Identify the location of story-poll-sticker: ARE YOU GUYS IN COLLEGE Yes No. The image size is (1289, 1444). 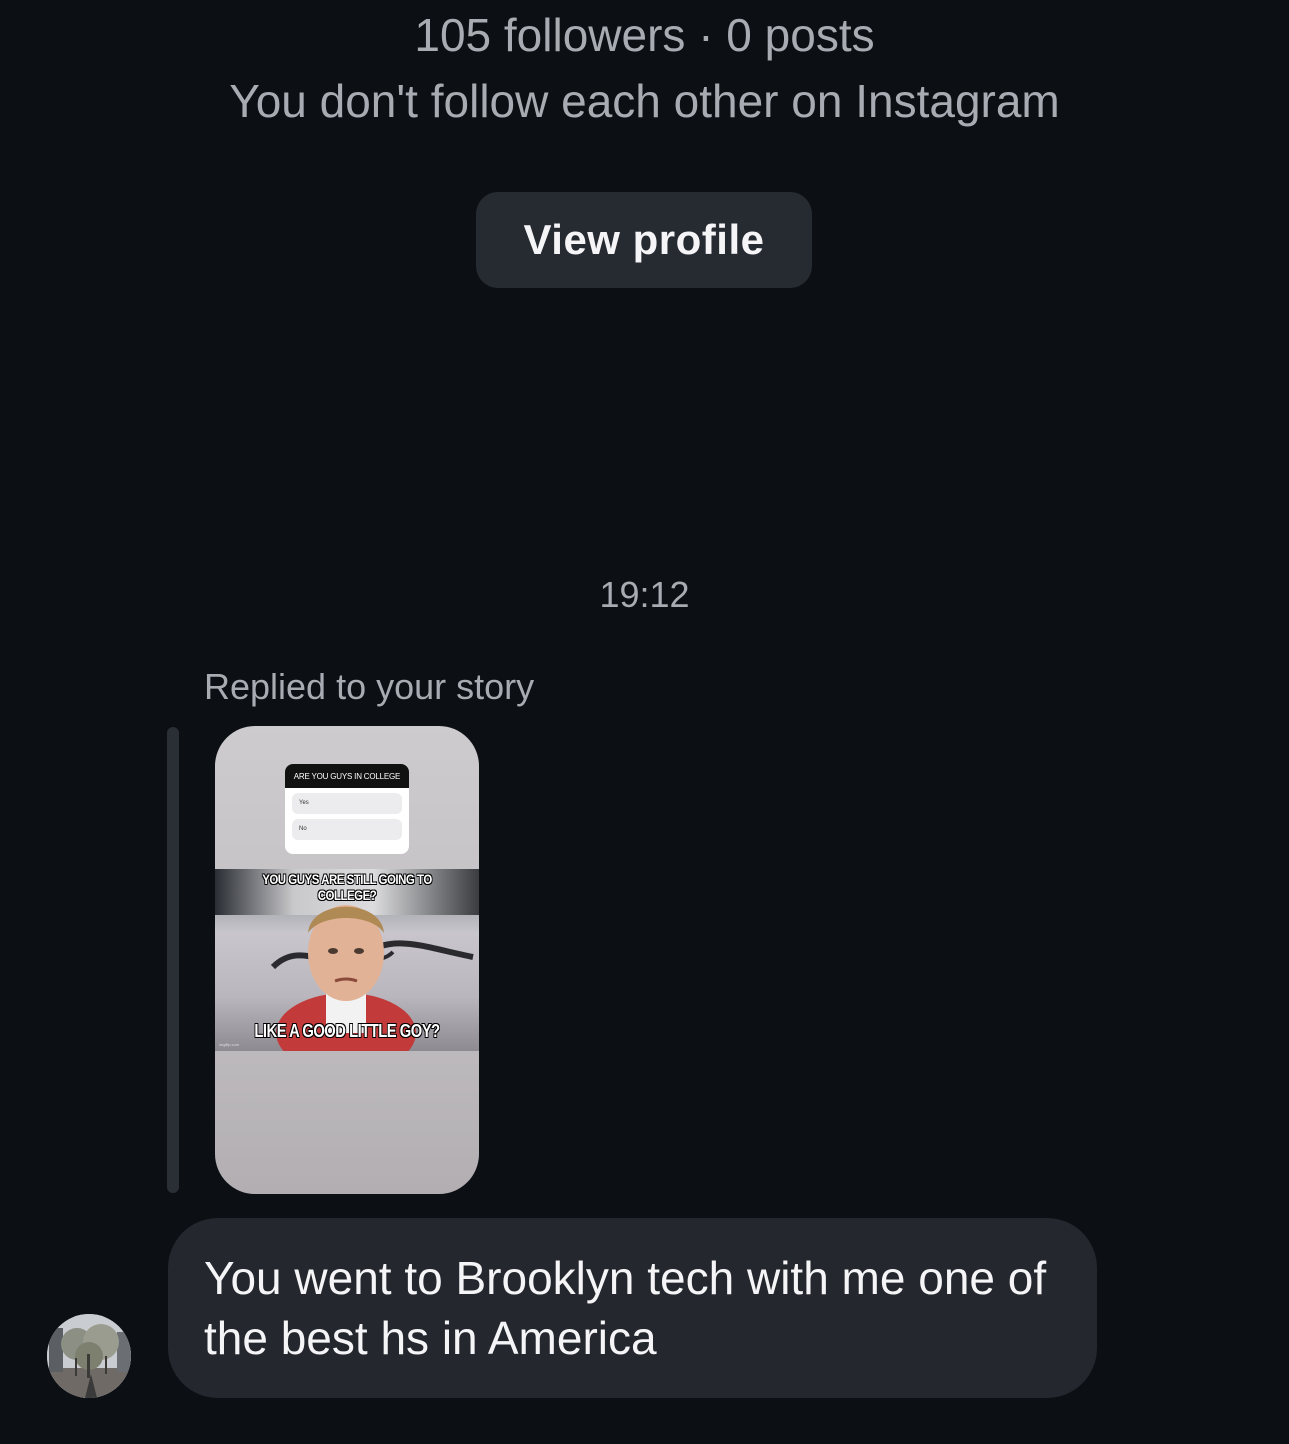
(347, 809).